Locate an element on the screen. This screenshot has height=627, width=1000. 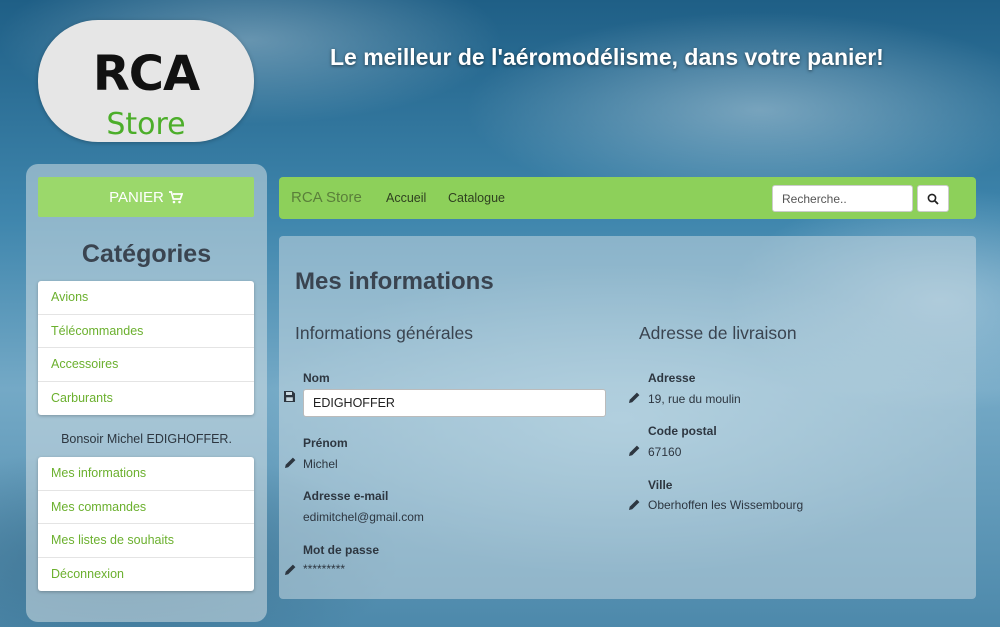
category-item-accessoires: Accessoires is located at coordinates (146, 365).